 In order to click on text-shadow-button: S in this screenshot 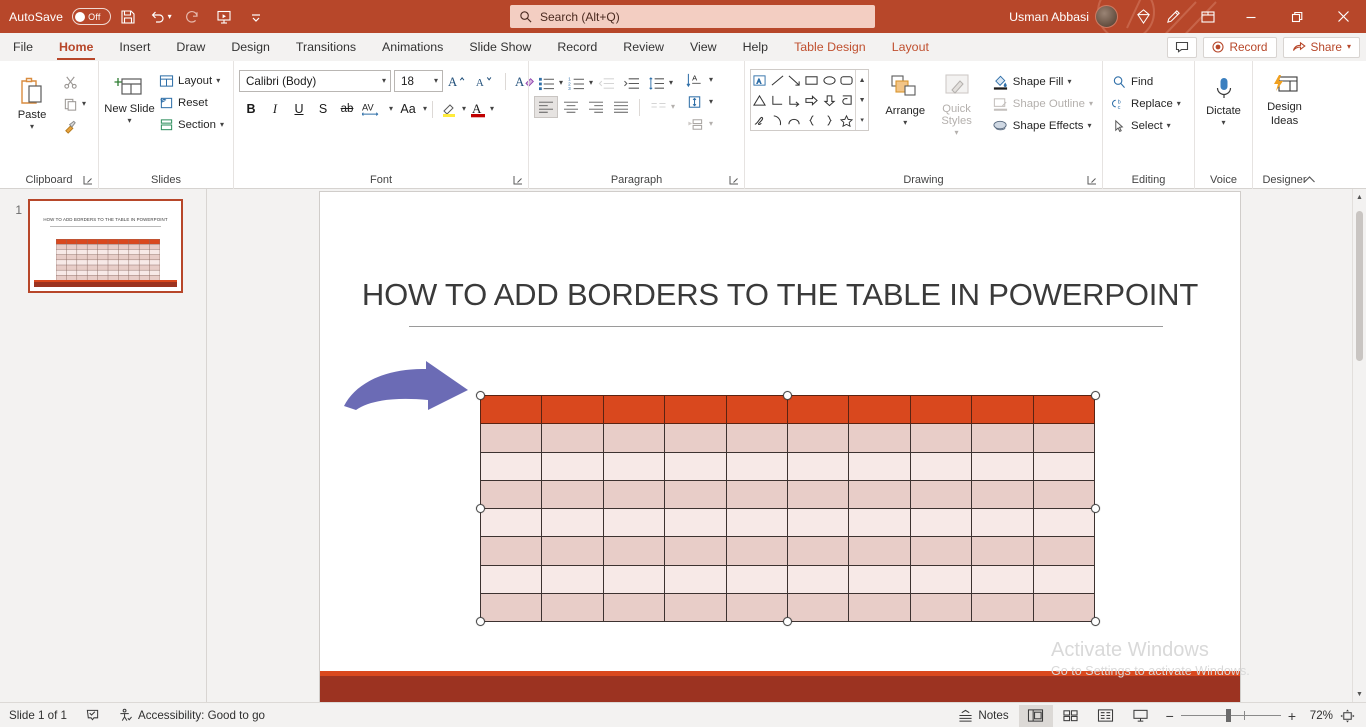, I will do `click(323, 109)`.